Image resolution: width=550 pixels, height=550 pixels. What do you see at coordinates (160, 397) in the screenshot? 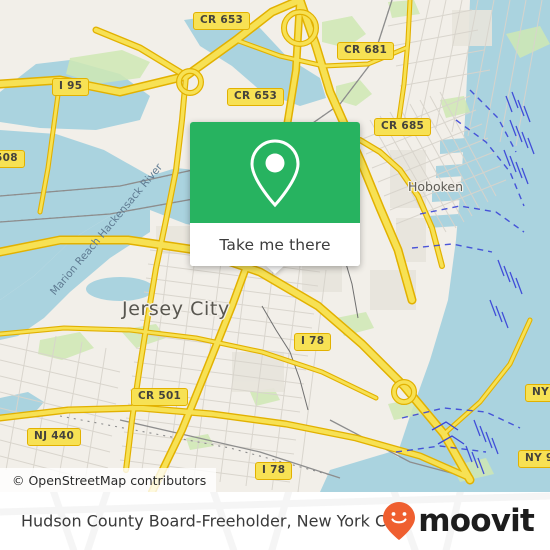
I see `road-shield-cr-501: CR 501` at bounding box center [160, 397].